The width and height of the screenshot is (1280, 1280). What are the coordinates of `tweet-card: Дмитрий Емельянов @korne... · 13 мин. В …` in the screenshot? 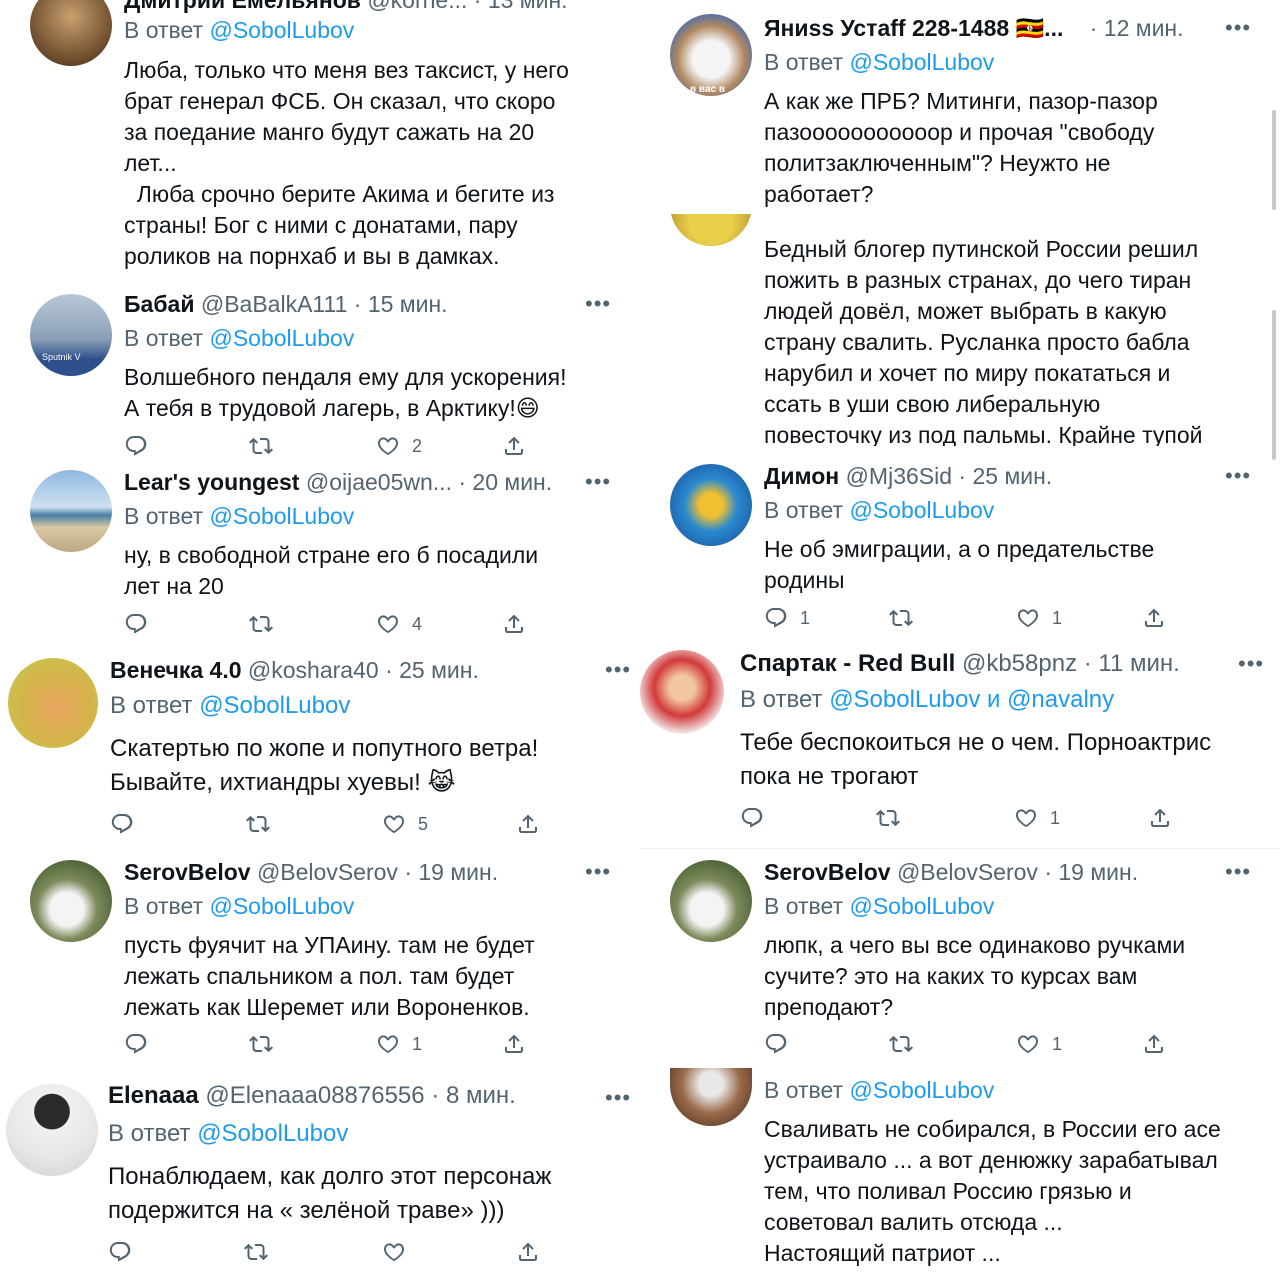 It's located at (320, 145).